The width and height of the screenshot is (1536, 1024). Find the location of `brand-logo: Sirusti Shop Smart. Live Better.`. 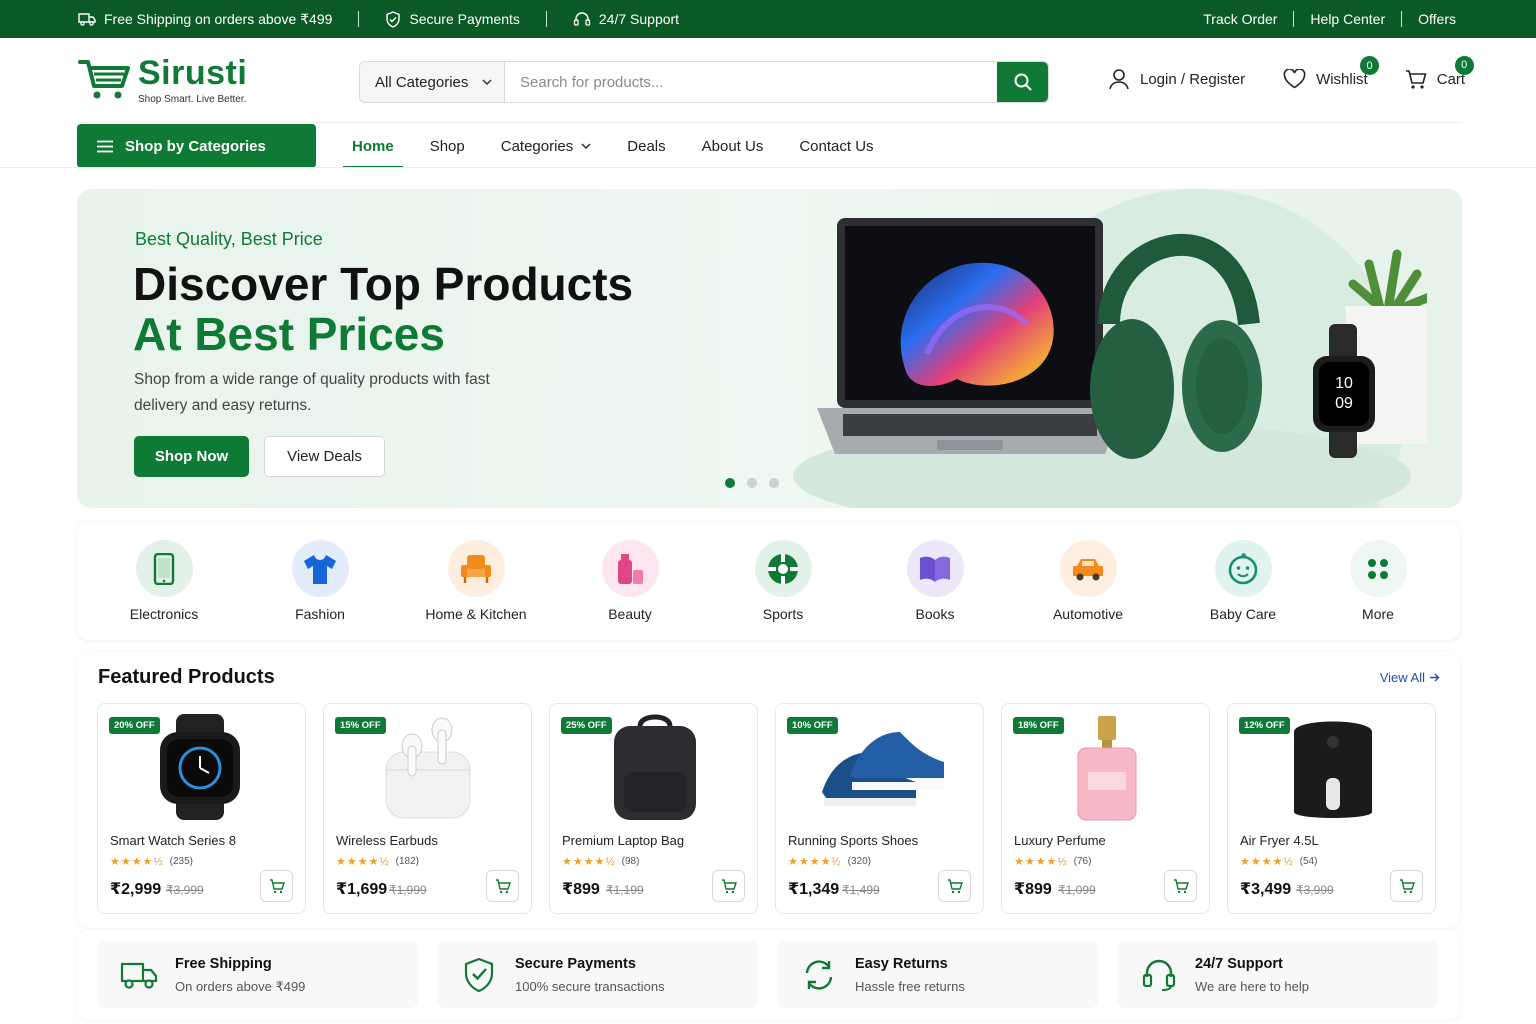

brand-logo: Sirusti Shop Smart. Live Better. is located at coordinates (162, 80).